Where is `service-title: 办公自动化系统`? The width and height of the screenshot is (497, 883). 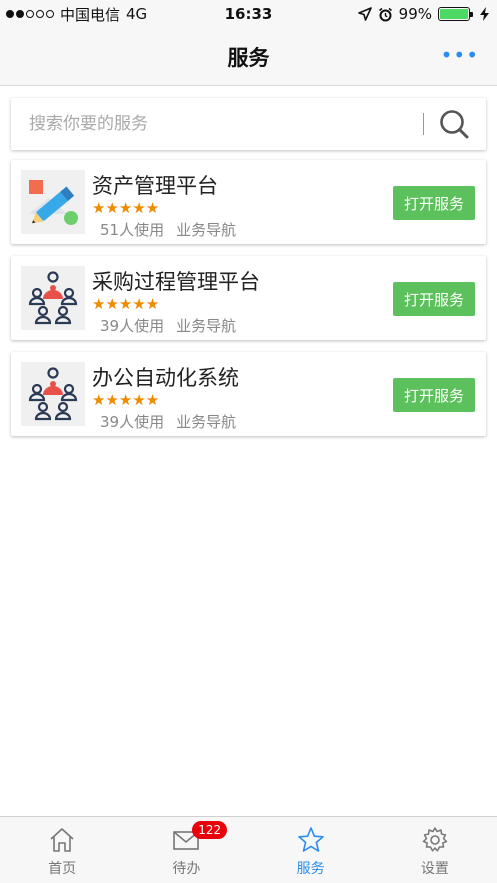
service-title: 办公自动化系统 is located at coordinates (165, 378).